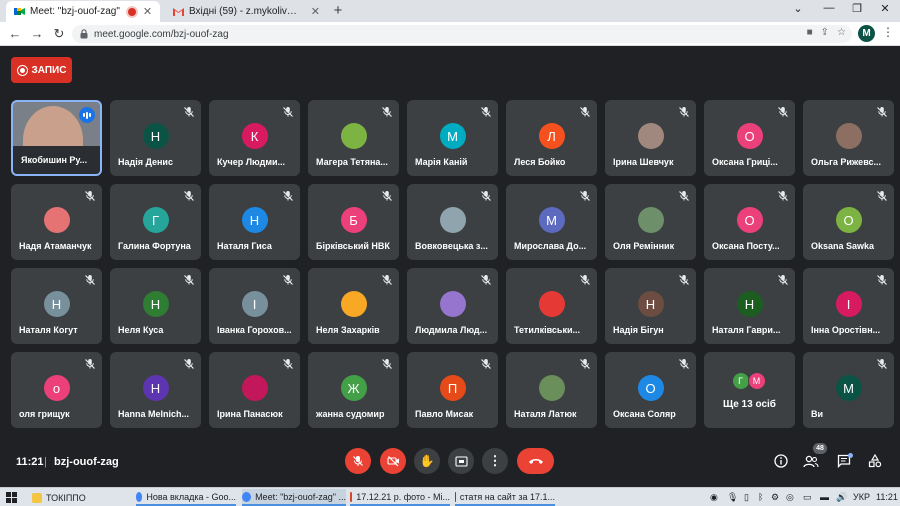  Describe the element at coordinates (650, 390) in the screenshot. I see `participant-tile: О Оксана Соляр` at that location.